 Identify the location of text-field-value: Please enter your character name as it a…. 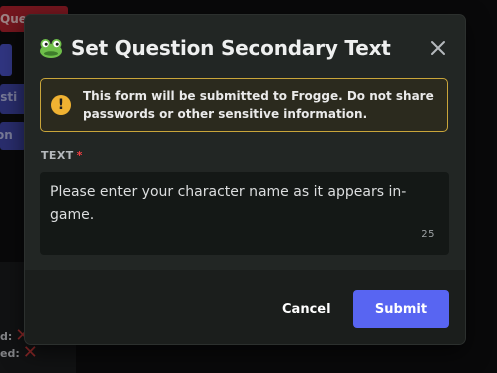
(228, 203).